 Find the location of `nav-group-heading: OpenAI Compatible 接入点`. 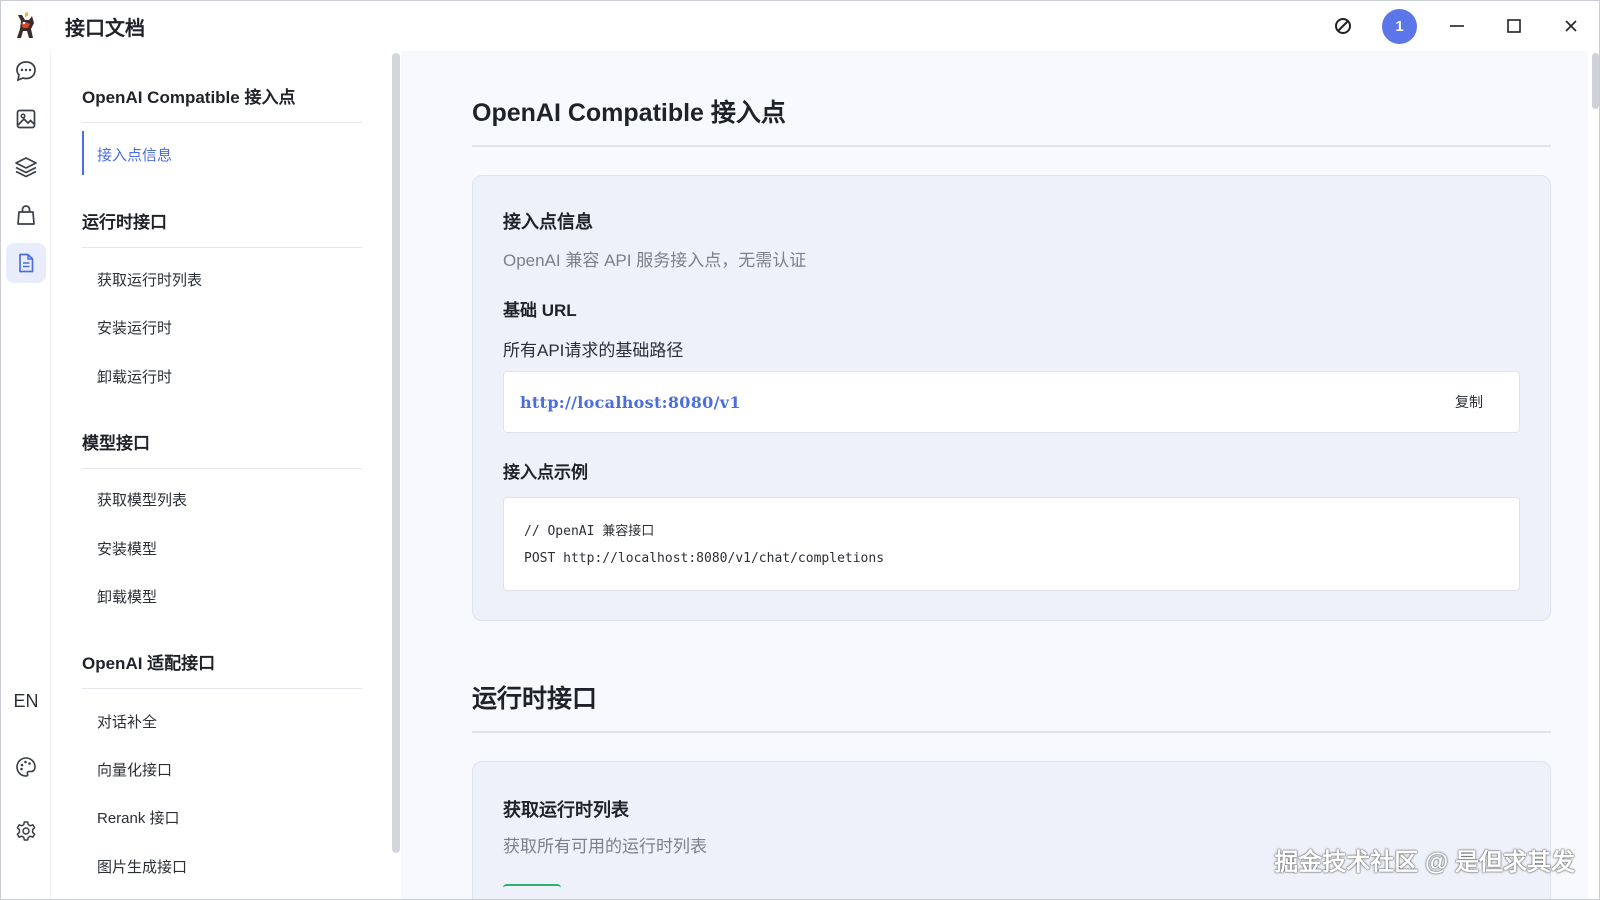

nav-group-heading: OpenAI Compatible 接入点 is located at coordinates (222, 103).